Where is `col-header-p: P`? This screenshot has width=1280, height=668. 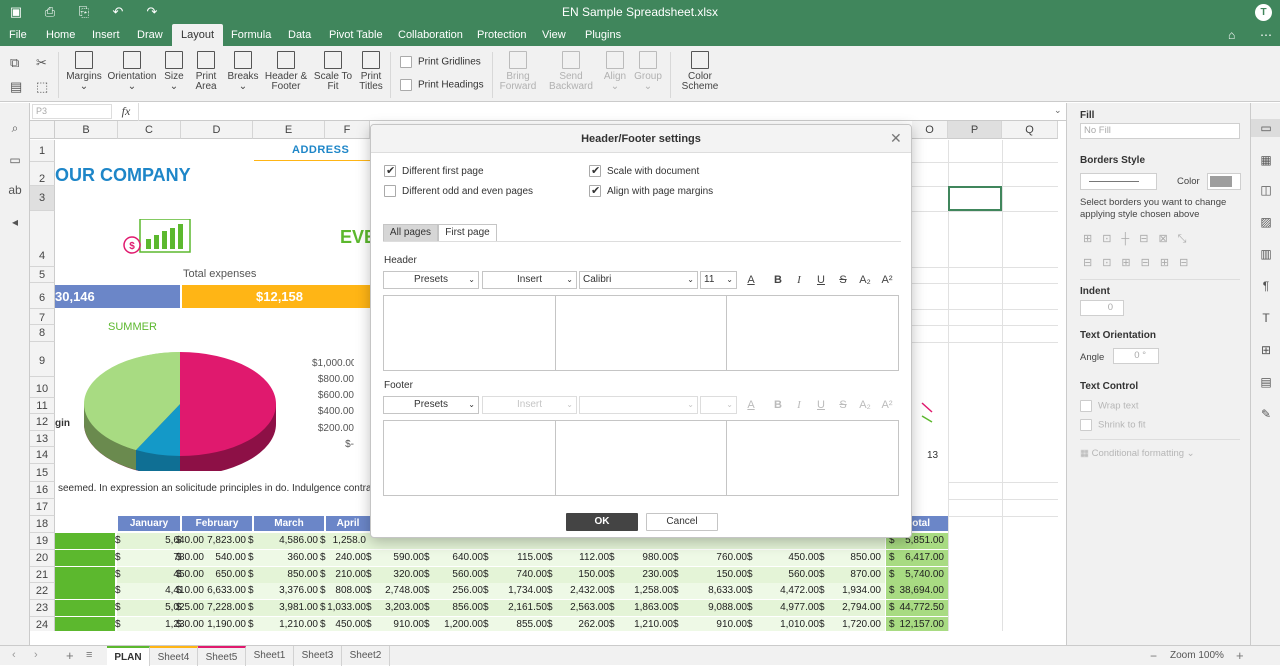
col-header-p: P is located at coordinates (975, 130).